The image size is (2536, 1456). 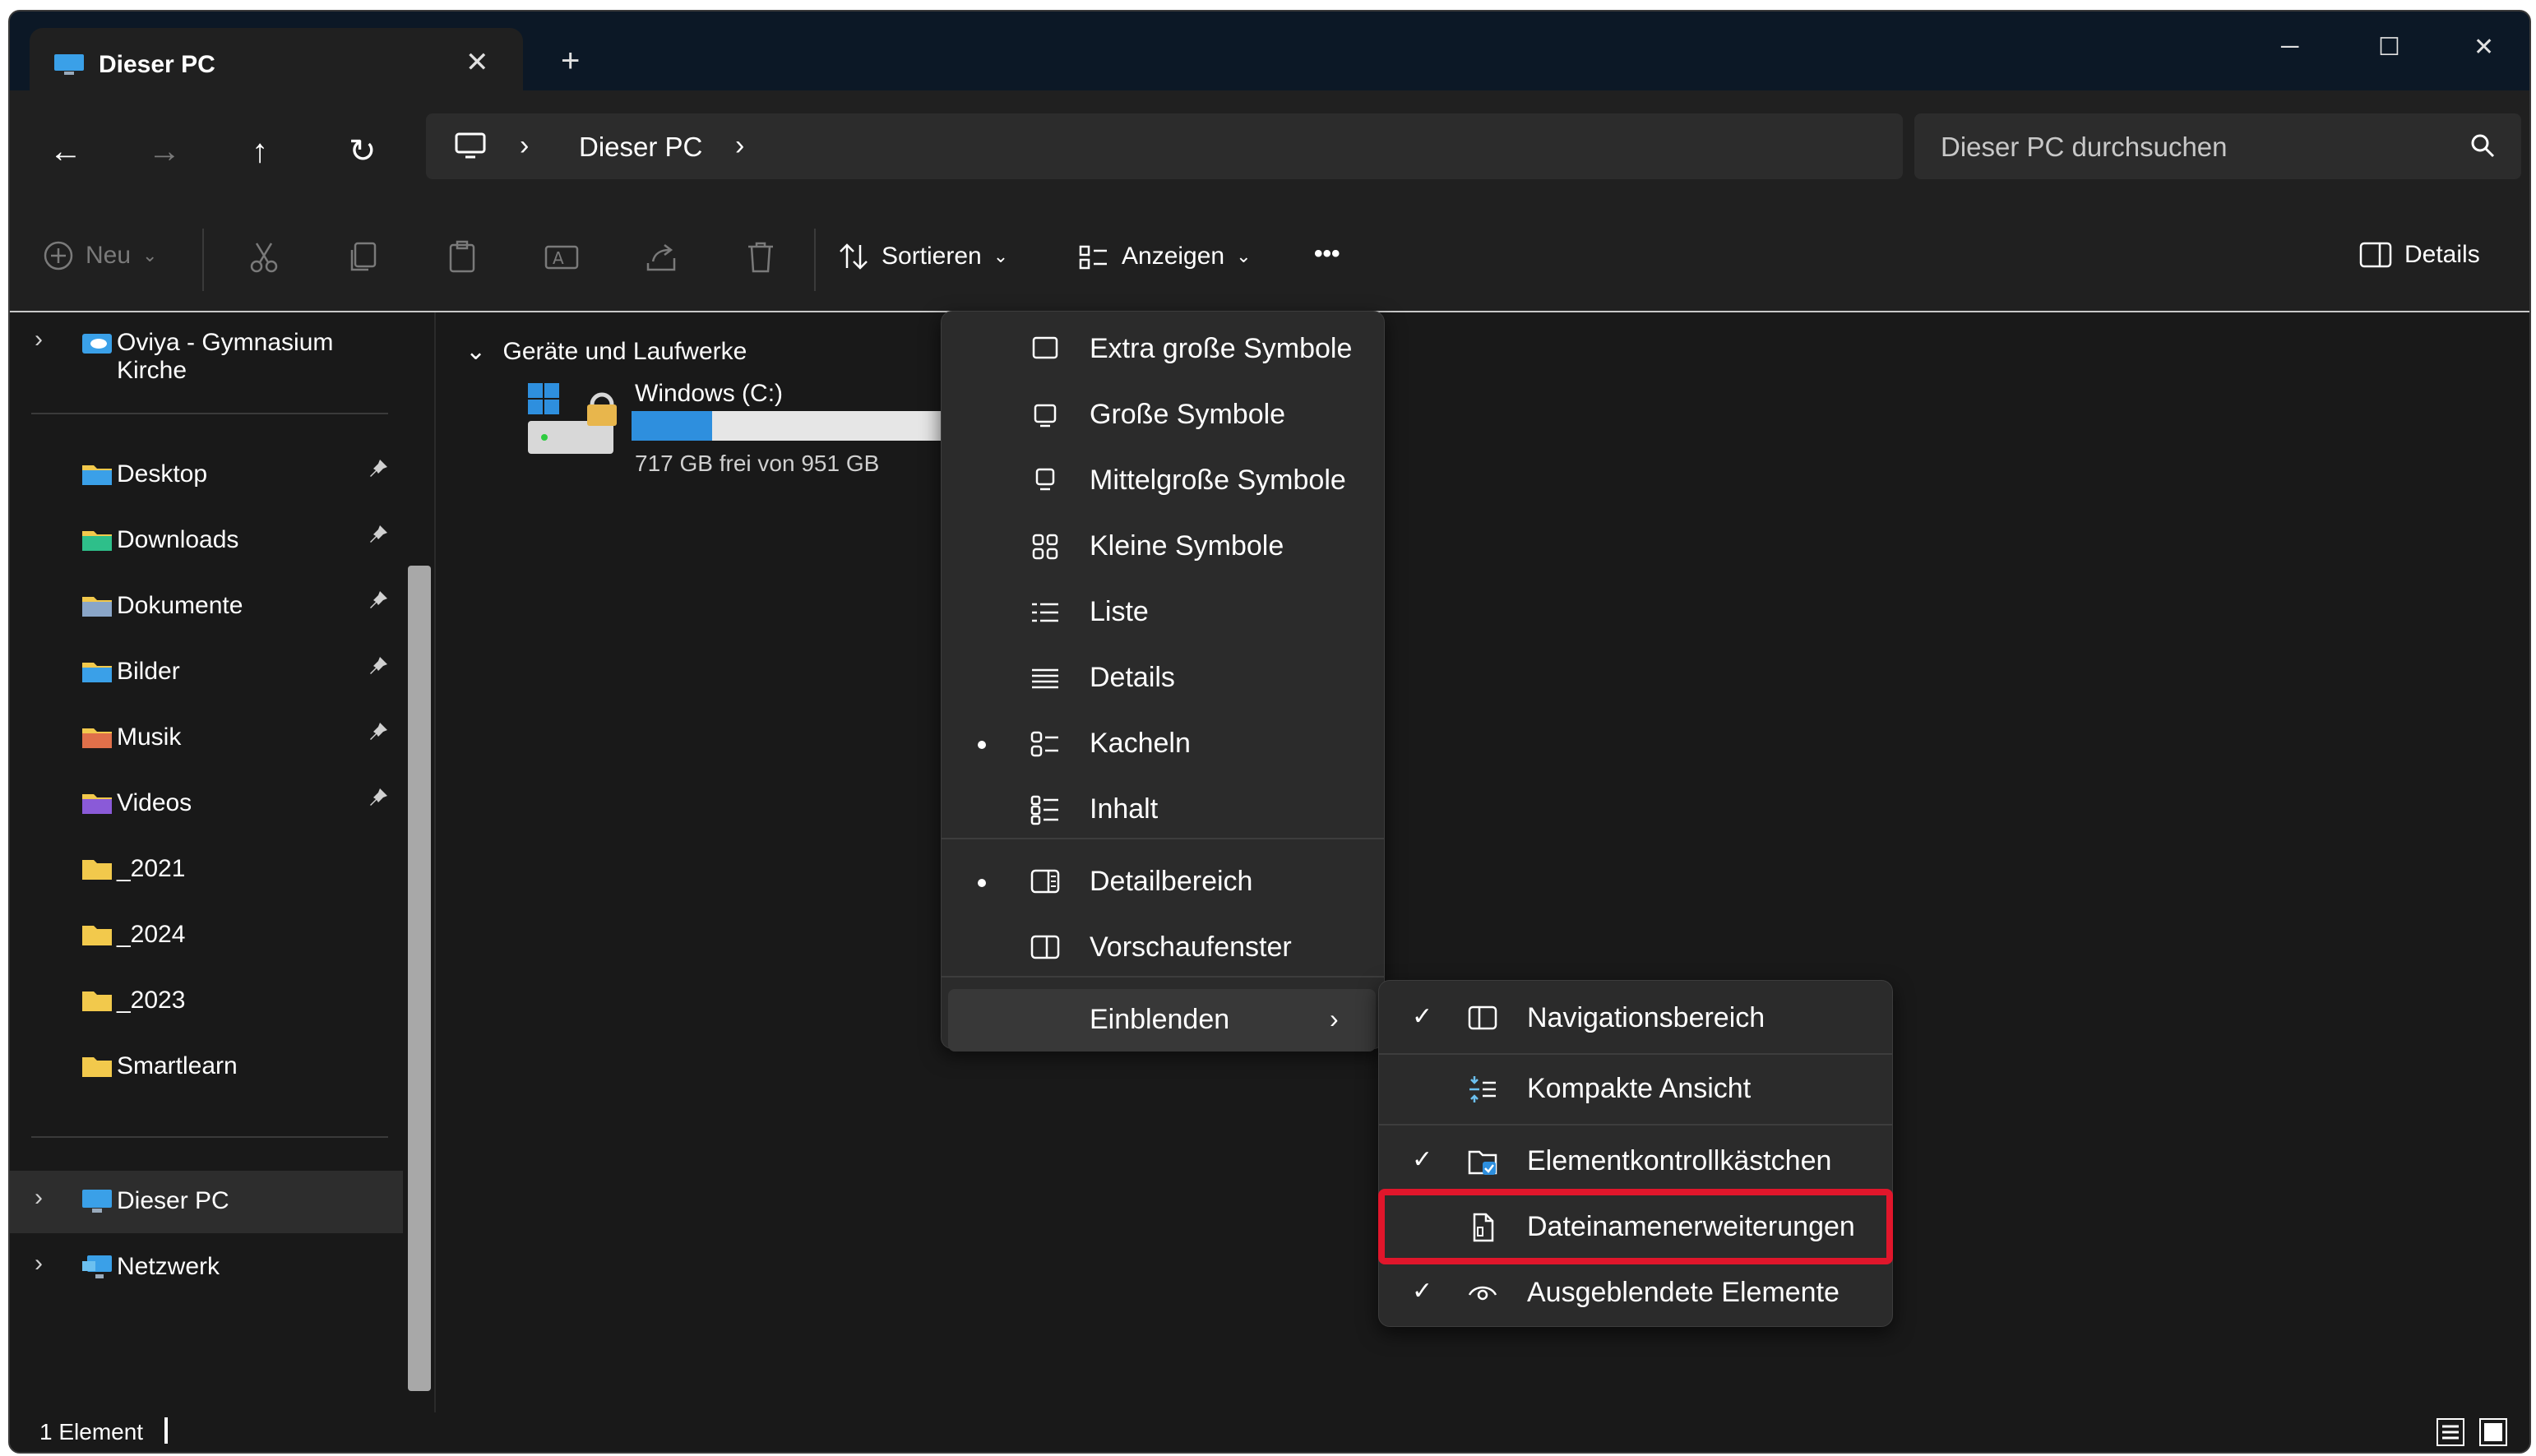 What do you see at coordinates (1163, 810) in the screenshot?
I see `menu-item-inhalt: Inhalt` at bounding box center [1163, 810].